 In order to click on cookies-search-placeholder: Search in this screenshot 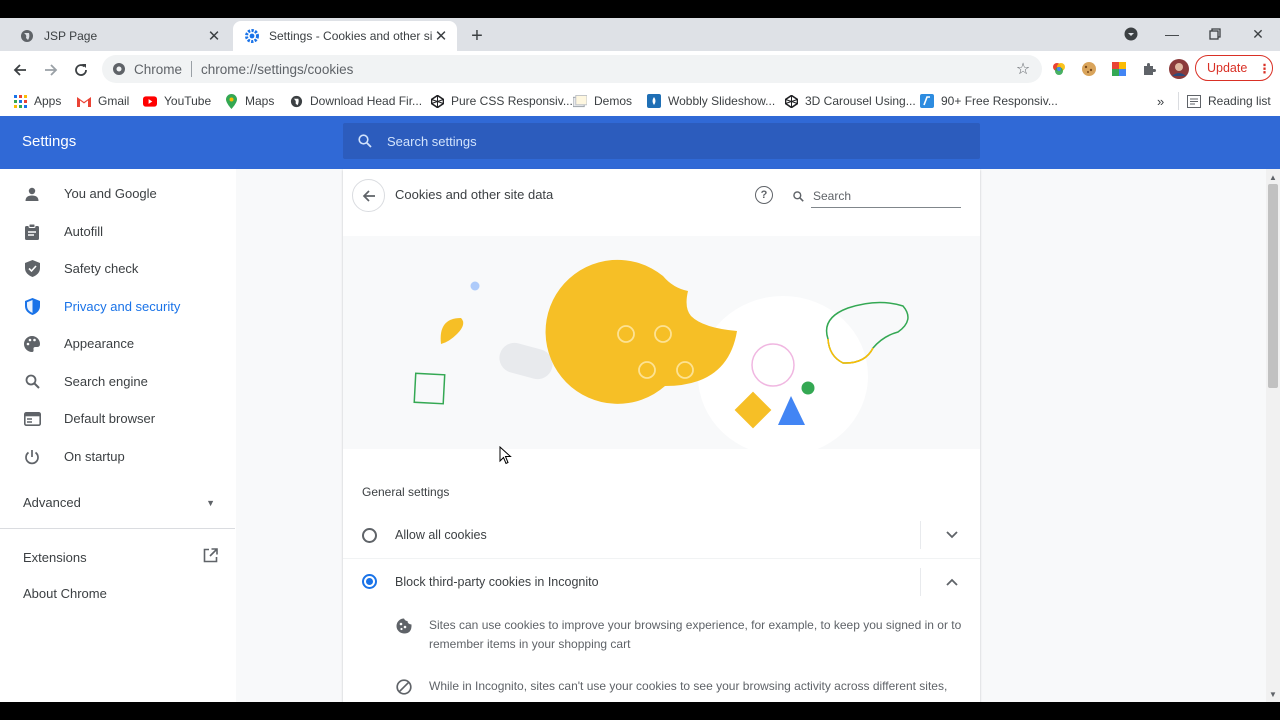, I will do `click(832, 196)`.